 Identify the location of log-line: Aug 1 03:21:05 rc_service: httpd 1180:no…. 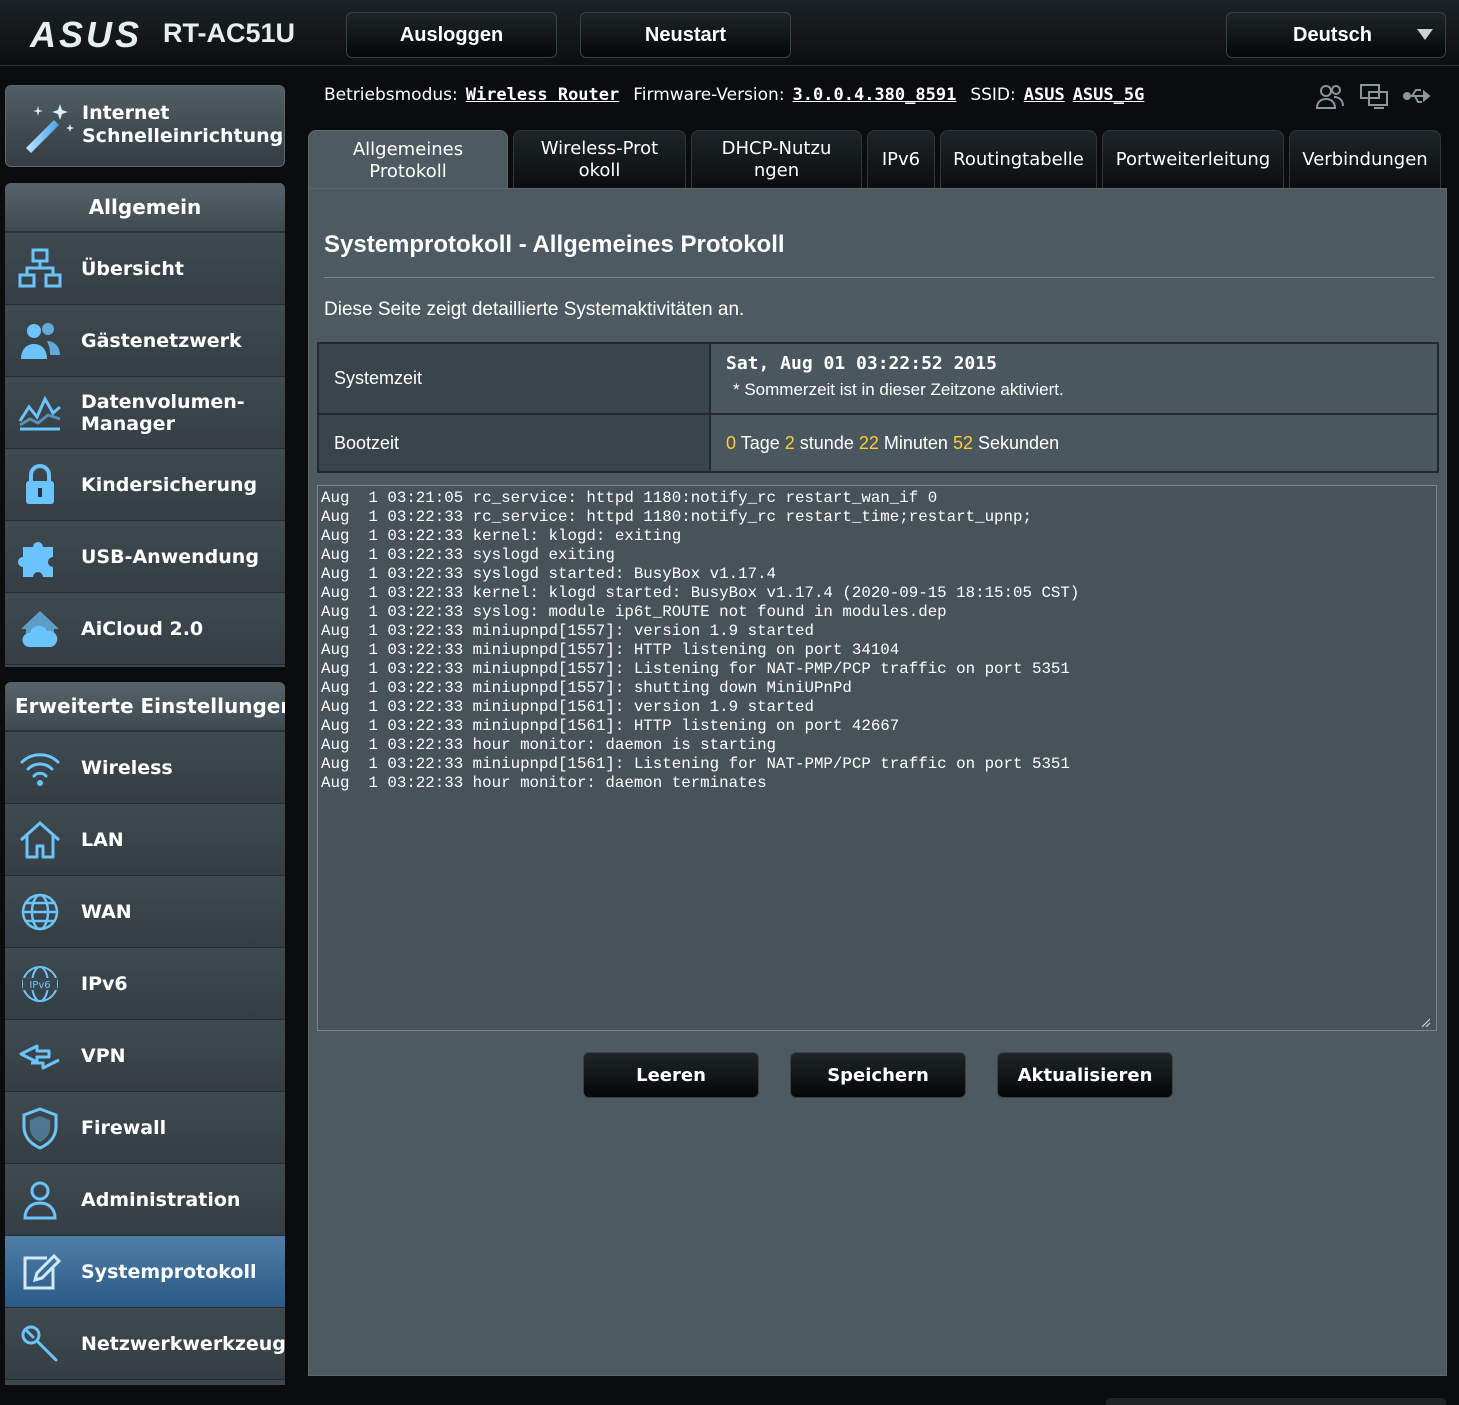
(629, 498).